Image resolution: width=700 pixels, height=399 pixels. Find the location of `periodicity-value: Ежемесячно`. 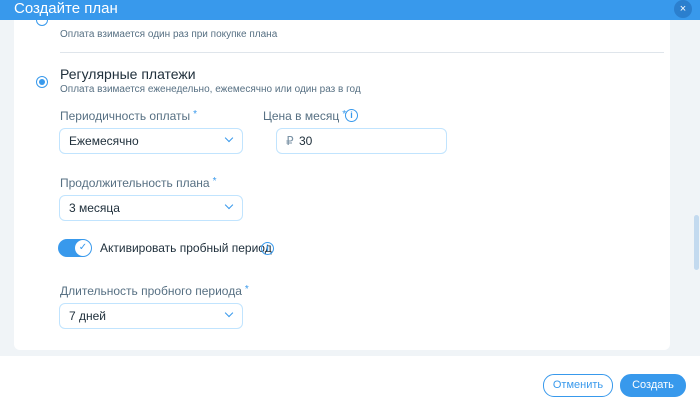

periodicity-value: Ежемесячно is located at coordinates (104, 141).